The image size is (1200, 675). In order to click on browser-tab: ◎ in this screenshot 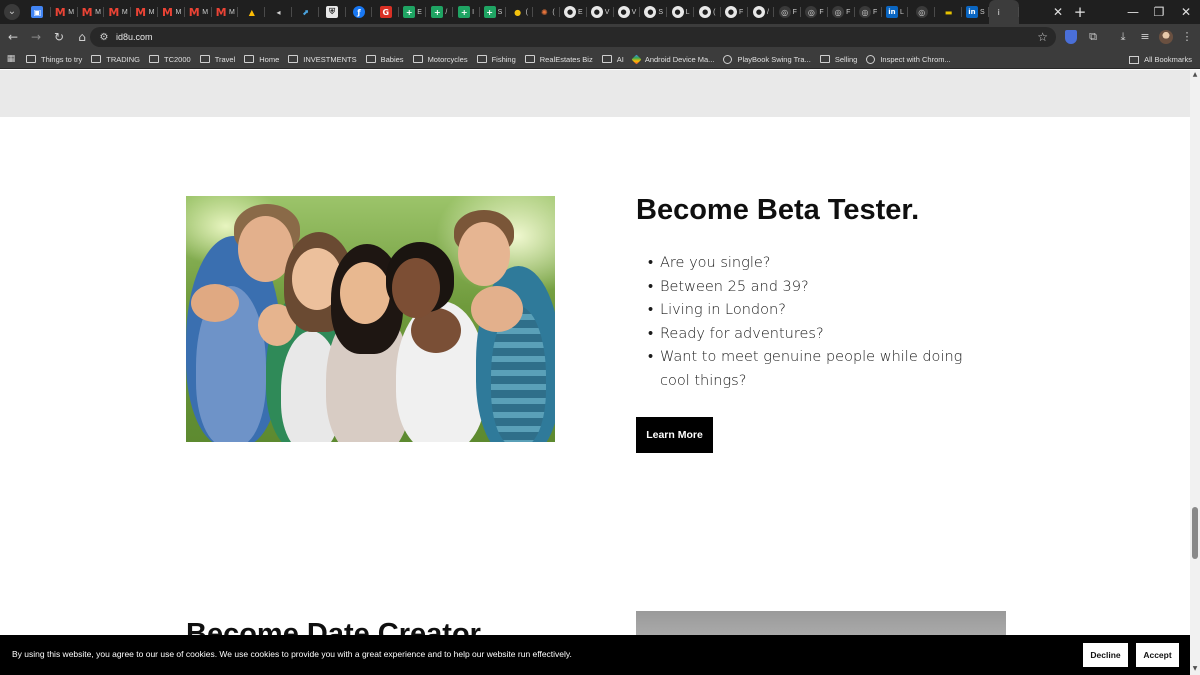, I will do `click(921, 12)`.